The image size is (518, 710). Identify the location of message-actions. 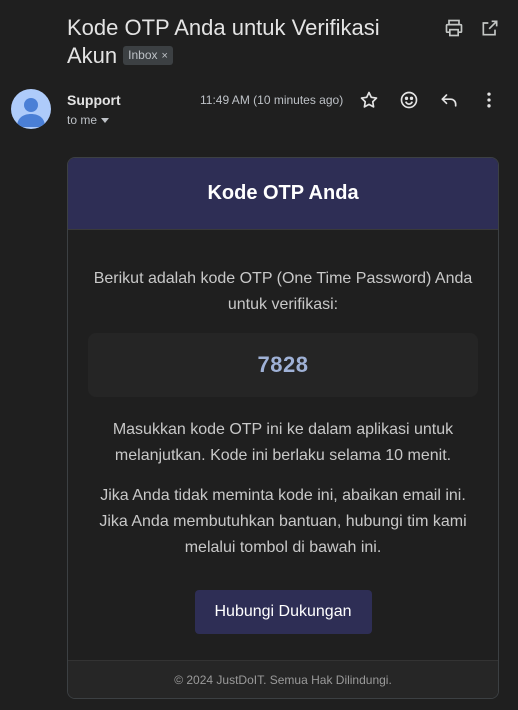
(429, 100).